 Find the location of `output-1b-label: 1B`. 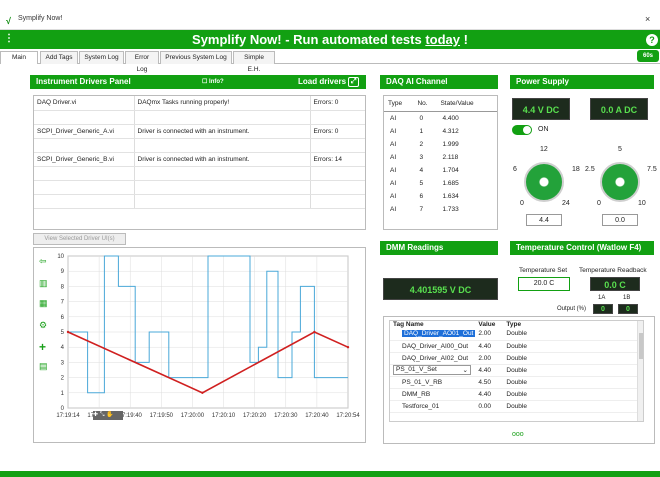

output-1b-label: 1B is located at coordinates (627, 298).